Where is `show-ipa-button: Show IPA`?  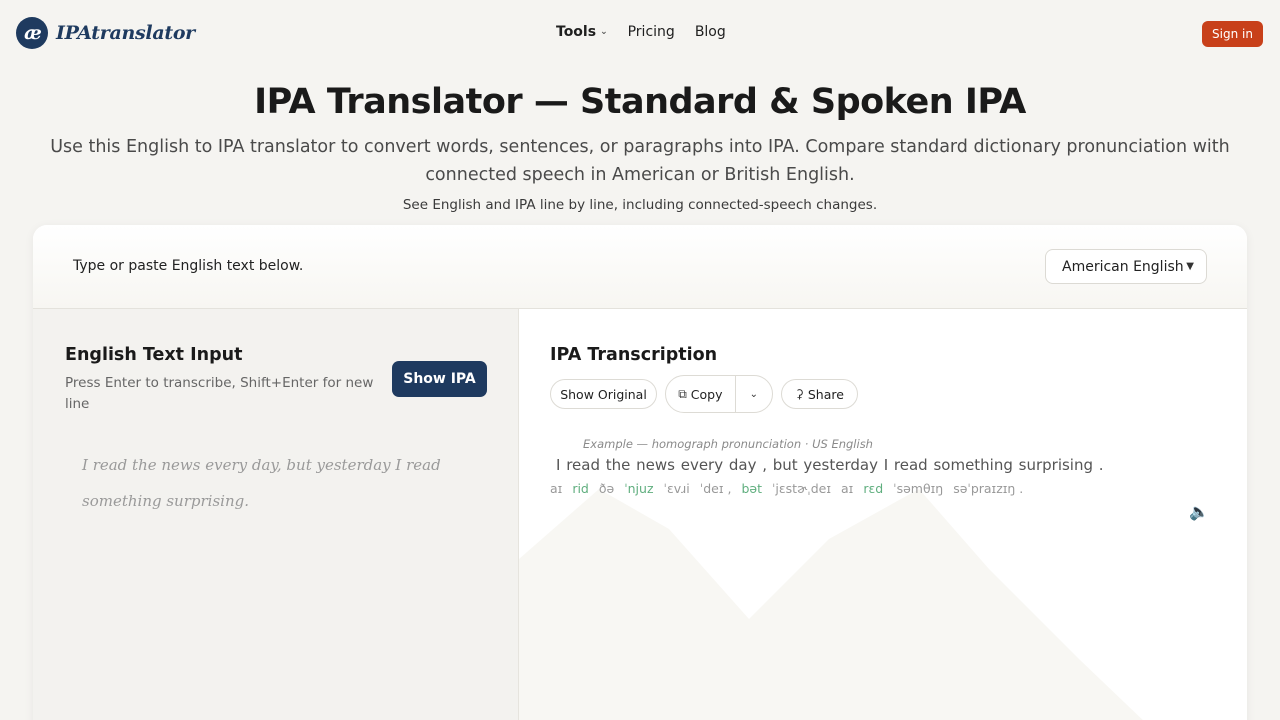 show-ipa-button: Show IPA is located at coordinates (439, 379).